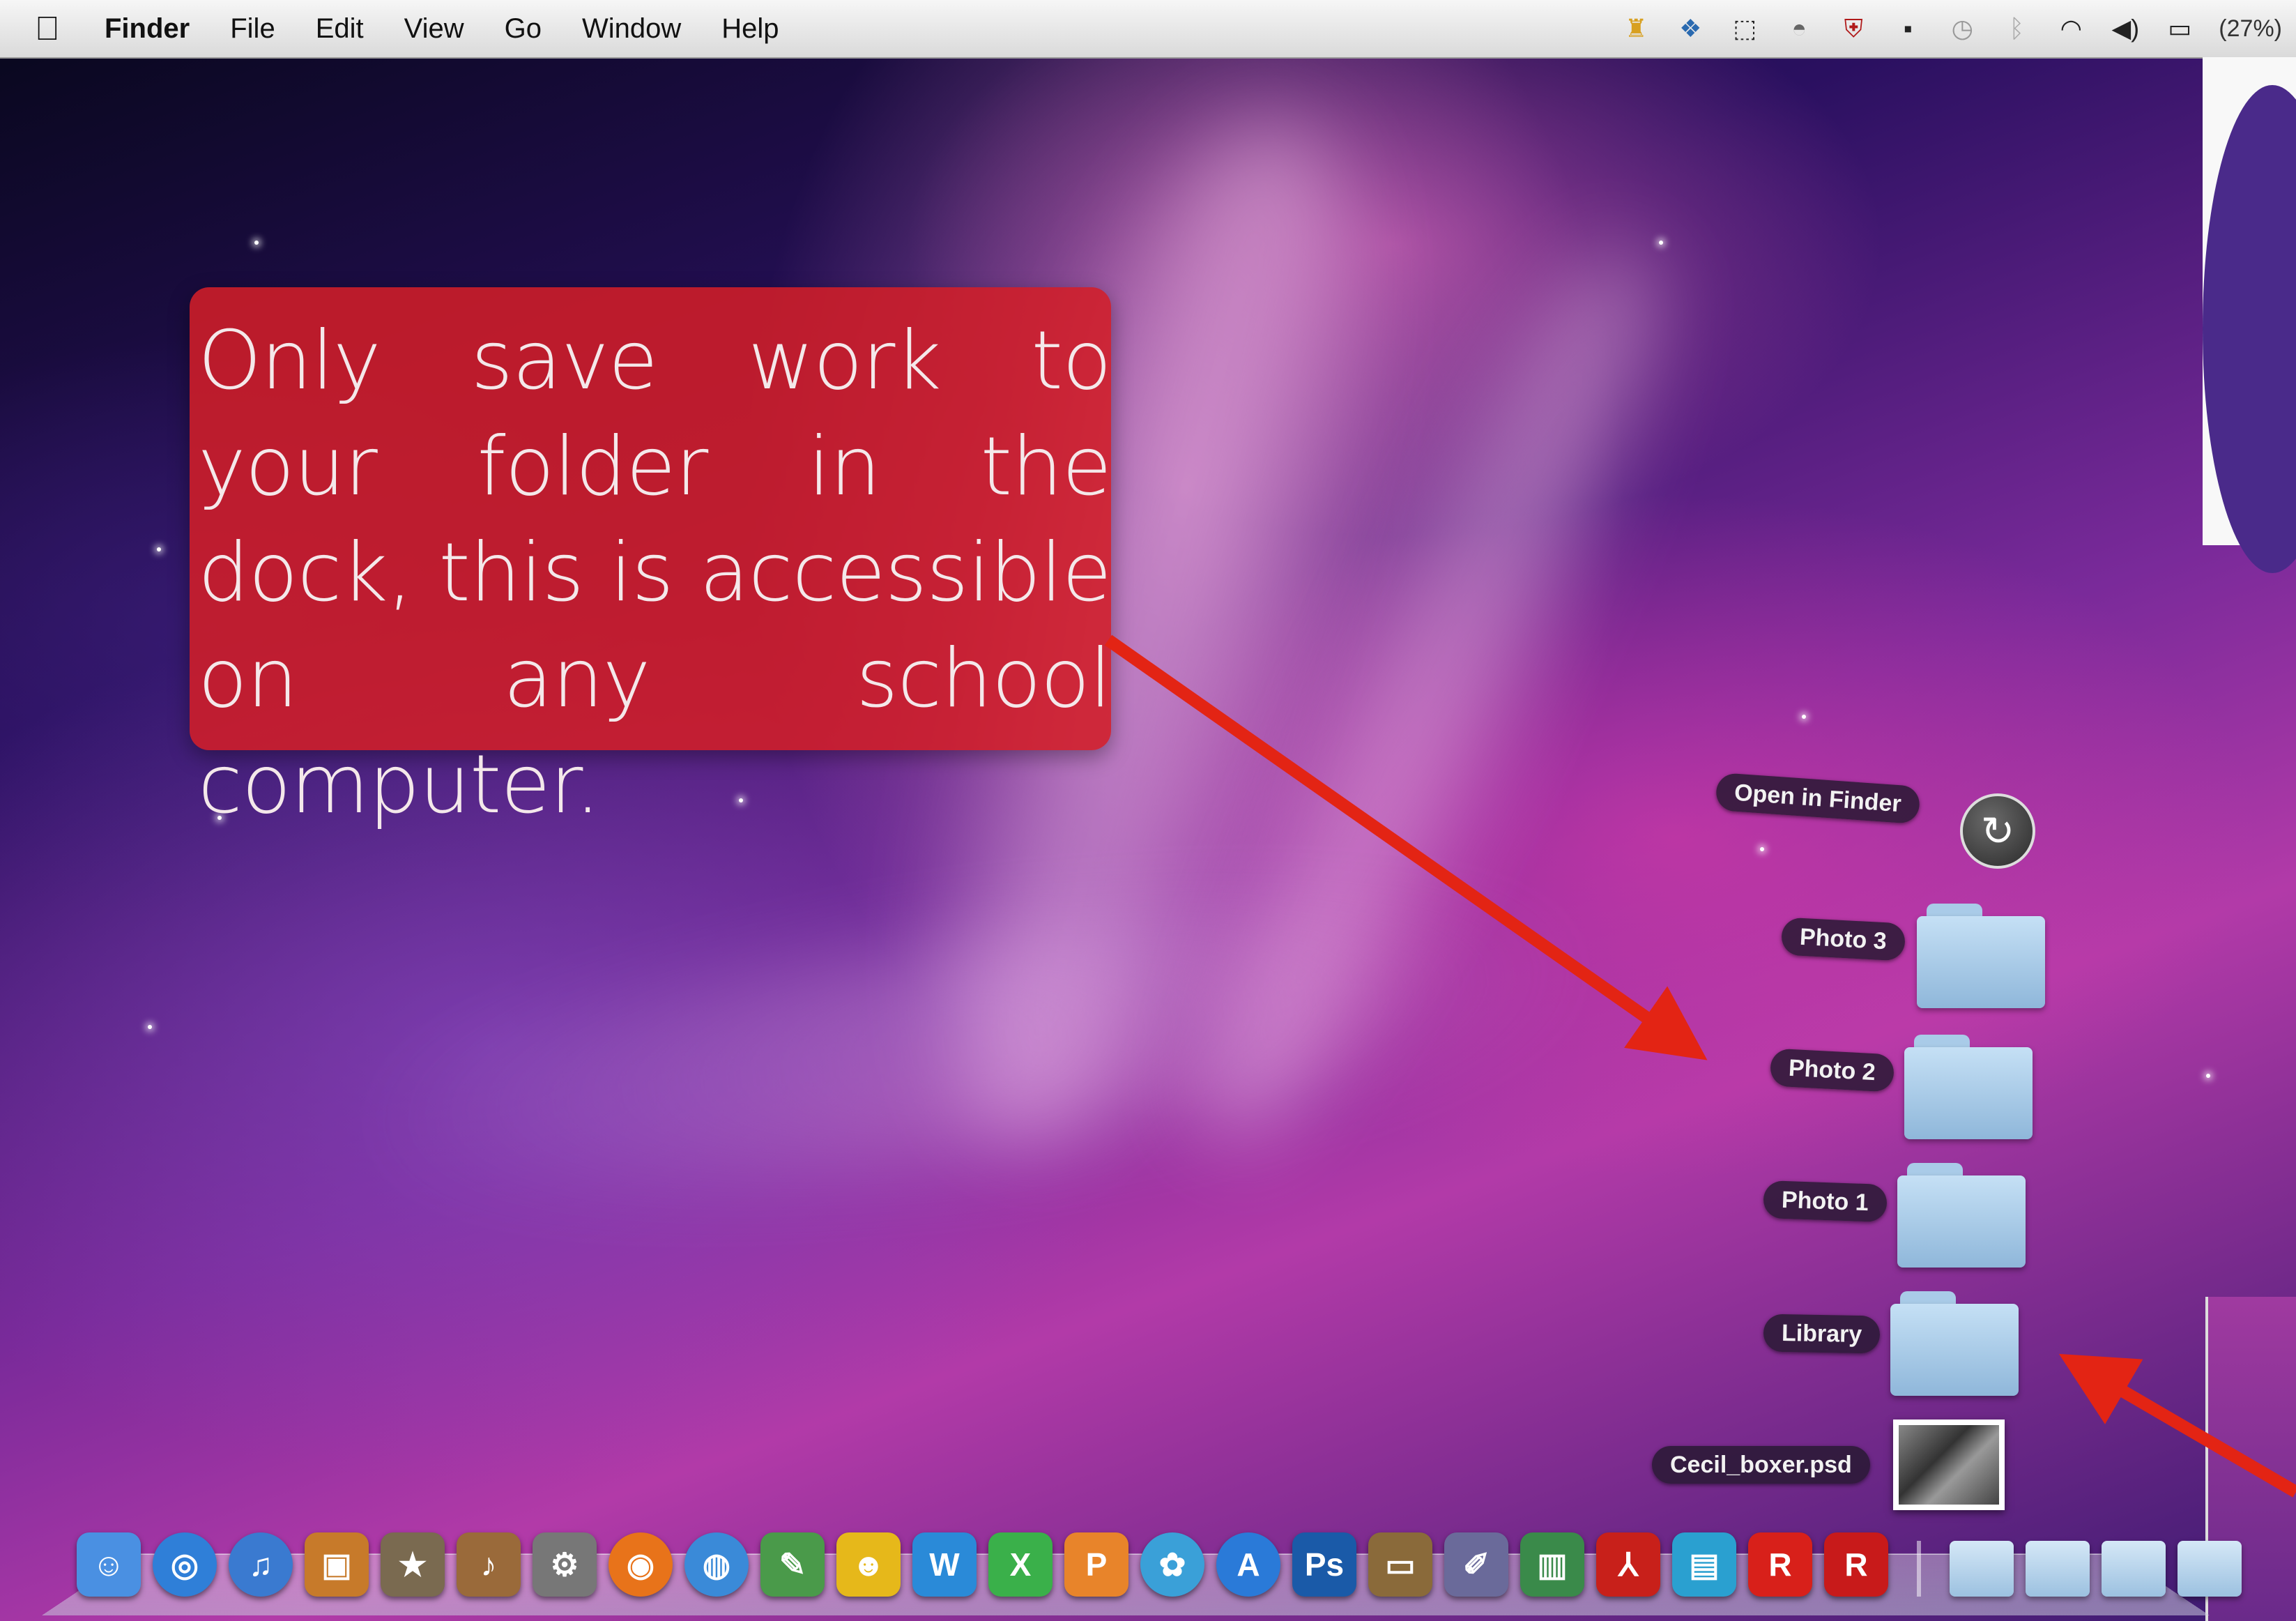 Image resolution: width=2296 pixels, height=1621 pixels. I want to click on garageband-icon: ♪, so click(489, 1564).